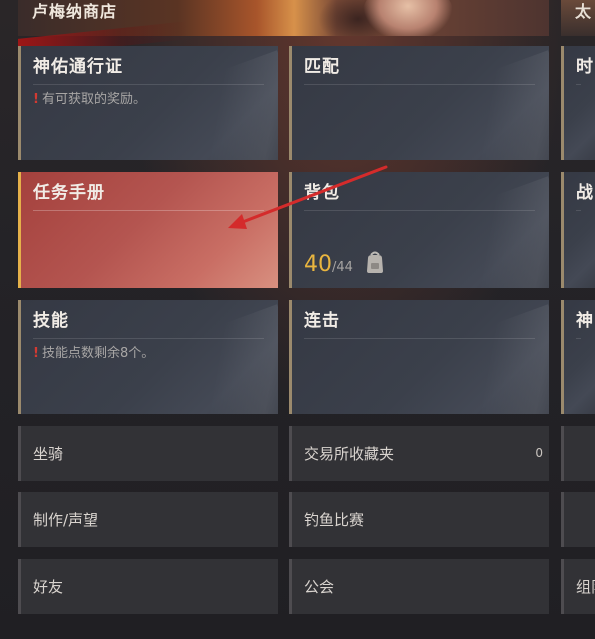 This screenshot has height=639, width=595. What do you see at coordinates (148, 453) in the screenshot?
I see `mount-button: 坐骑` at bounding box center [148, 453].